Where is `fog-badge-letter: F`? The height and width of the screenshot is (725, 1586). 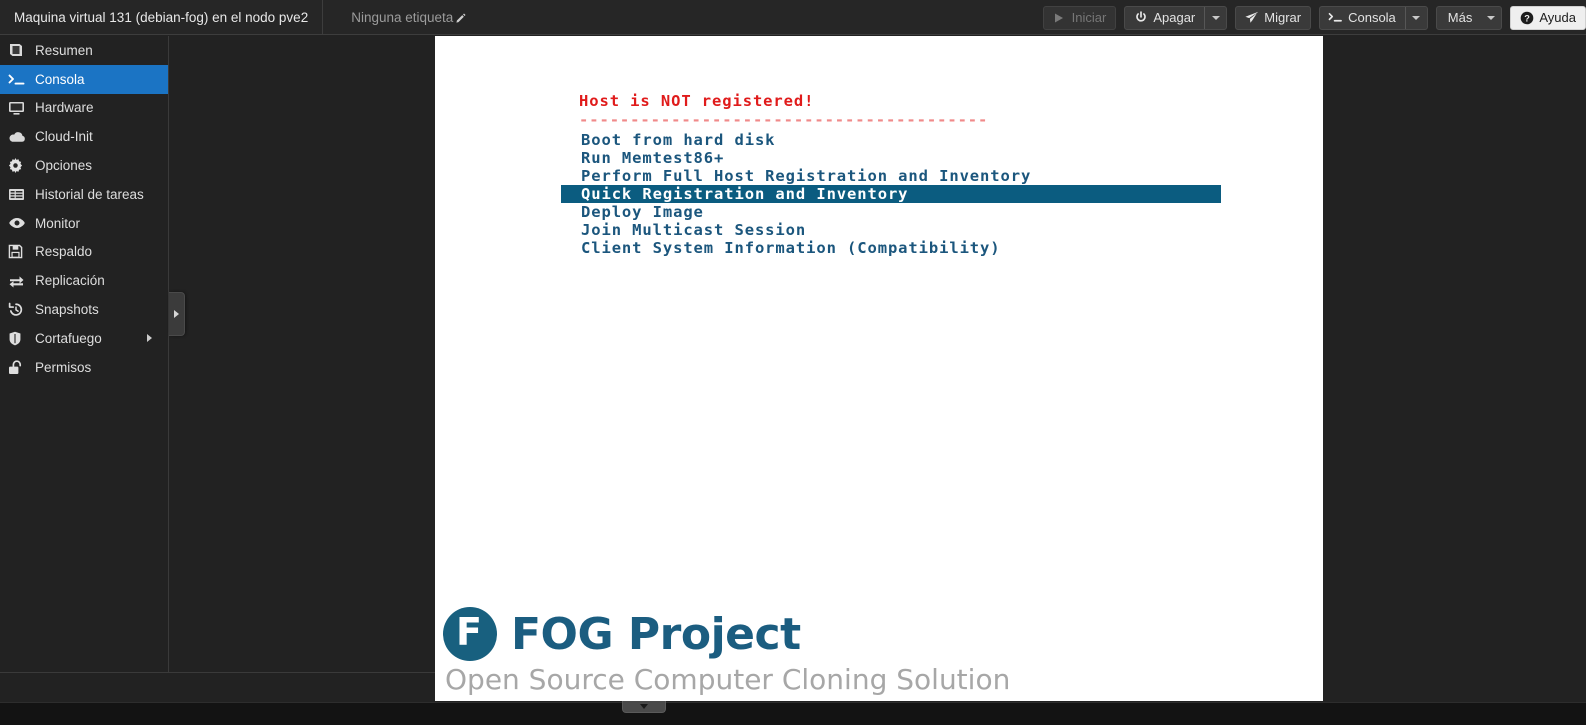
fog-badge-letter: F is located at coordinates (469, 632).